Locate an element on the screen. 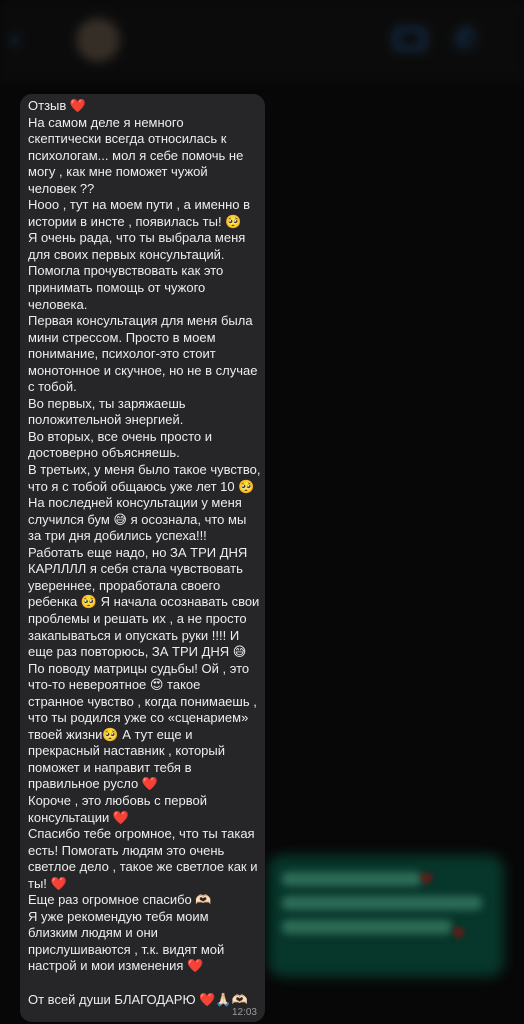  message-line: психологам... мол я себе помочь не is located at coordinates (136, 155).